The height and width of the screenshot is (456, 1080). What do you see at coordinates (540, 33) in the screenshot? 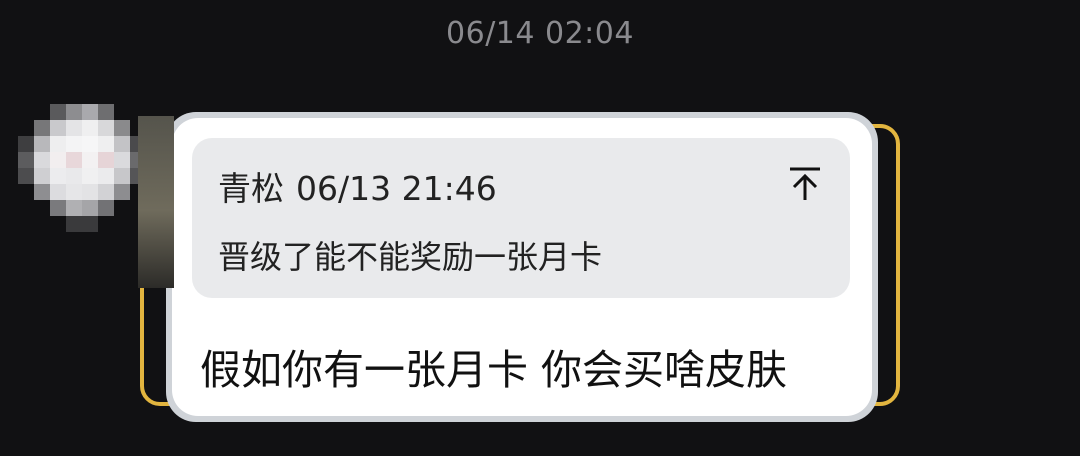
I see `message-timestamp: 06/14 02:04` at bounding box center [540, 33].